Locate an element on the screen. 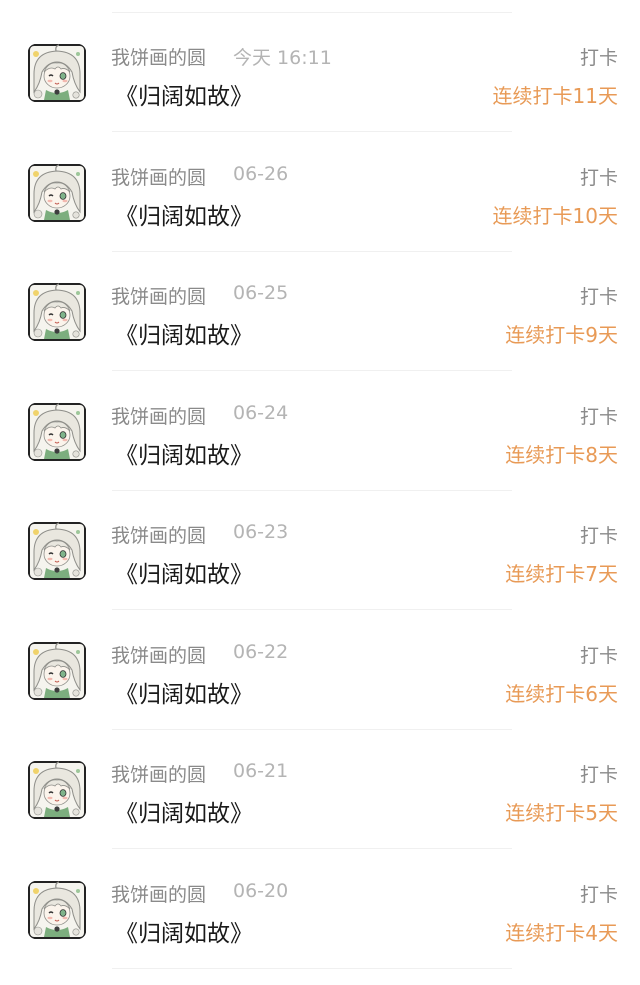 This screenshot has height=985, width=640. streak-count: 连续打卡5天 is located at coordinates (561, 813).